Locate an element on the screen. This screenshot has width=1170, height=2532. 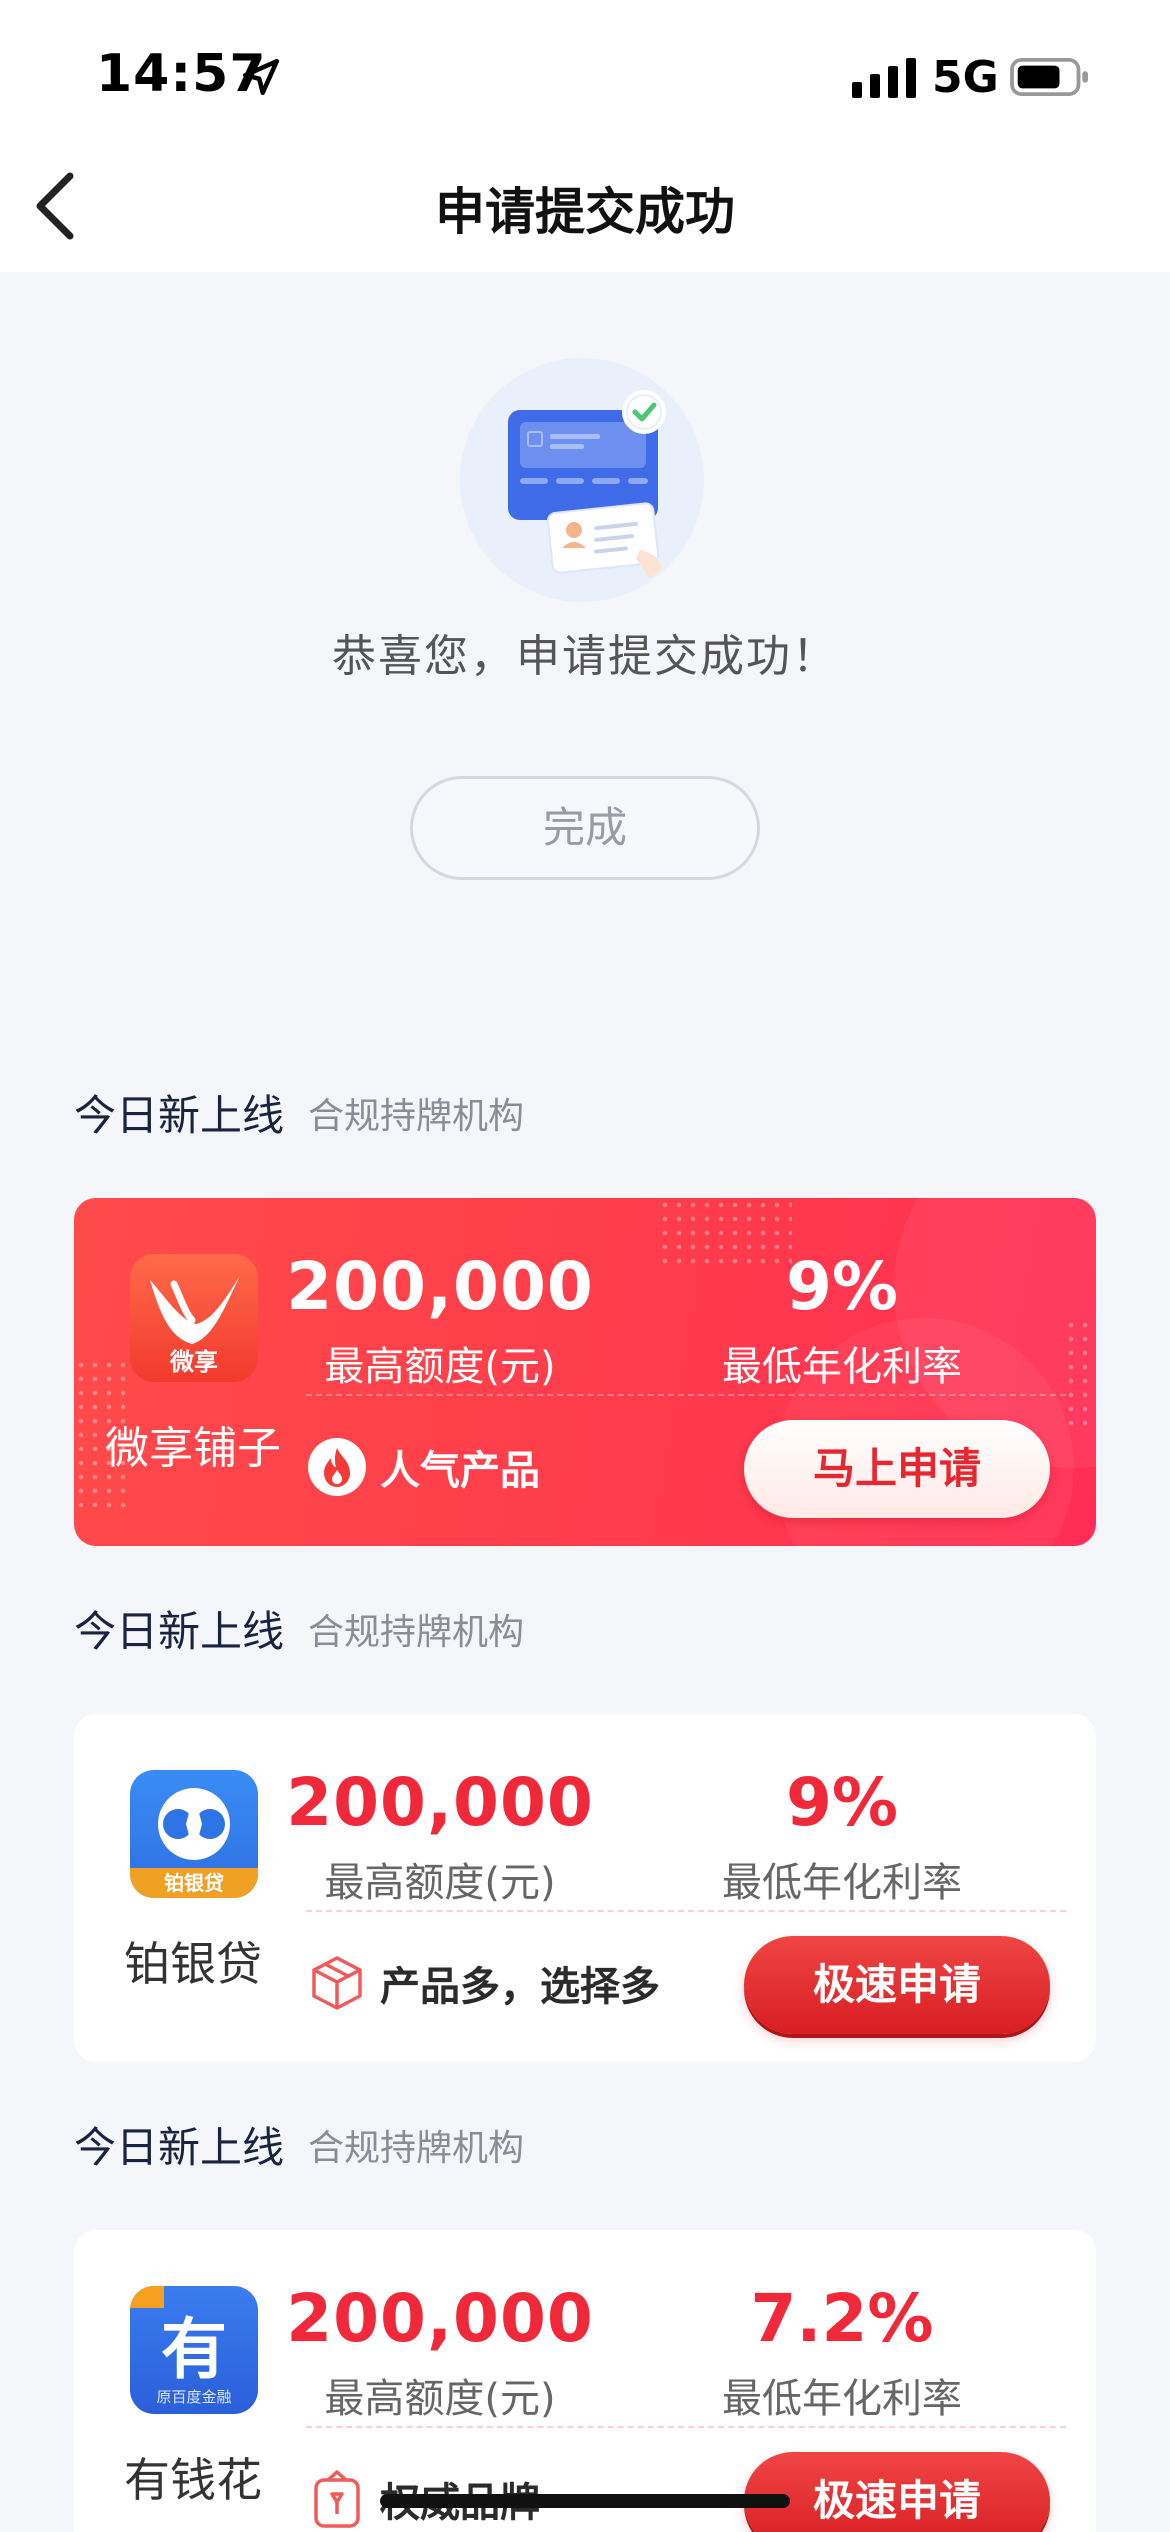
battery-icon is located at coordinates (1049, 77).